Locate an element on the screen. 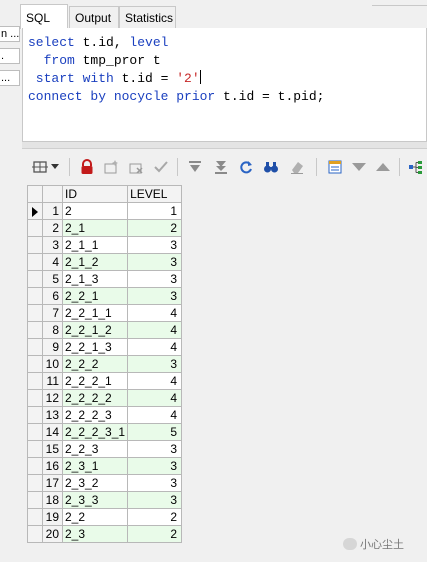 This screenshot has width=427, height=562. export-icon is located at coordinates (335, 167).